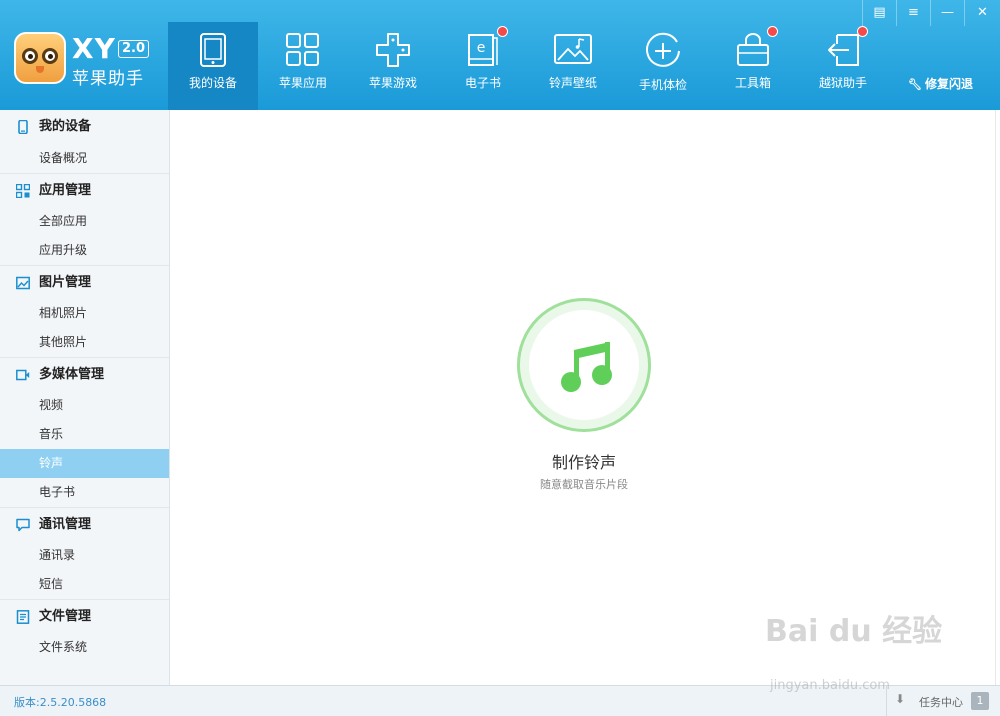  I want to click on nav-phone-checkup: 手机体检, so click(663, 66).